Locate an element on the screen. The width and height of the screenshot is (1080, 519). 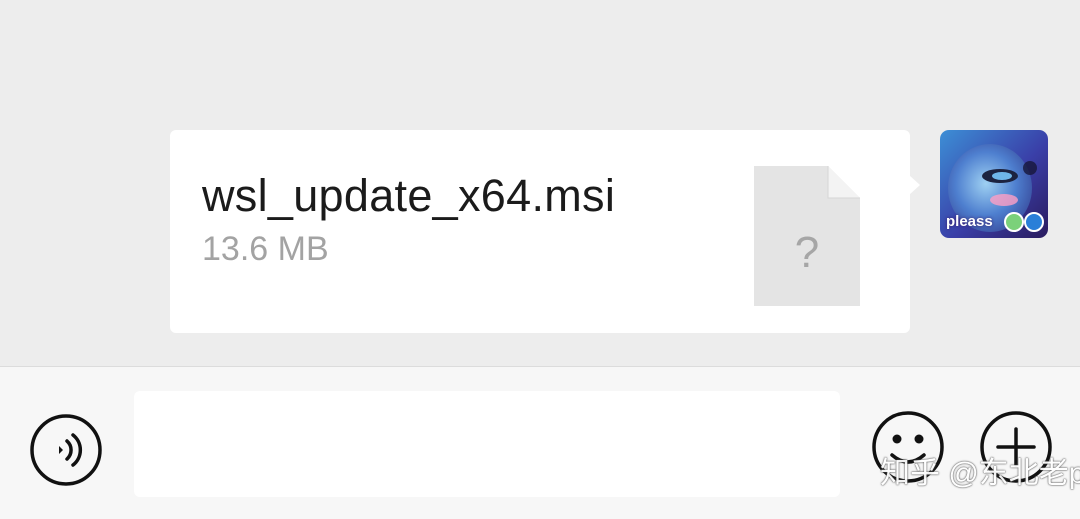
watermark: 知乎 @东北老p is located at coordinates (980, 473).